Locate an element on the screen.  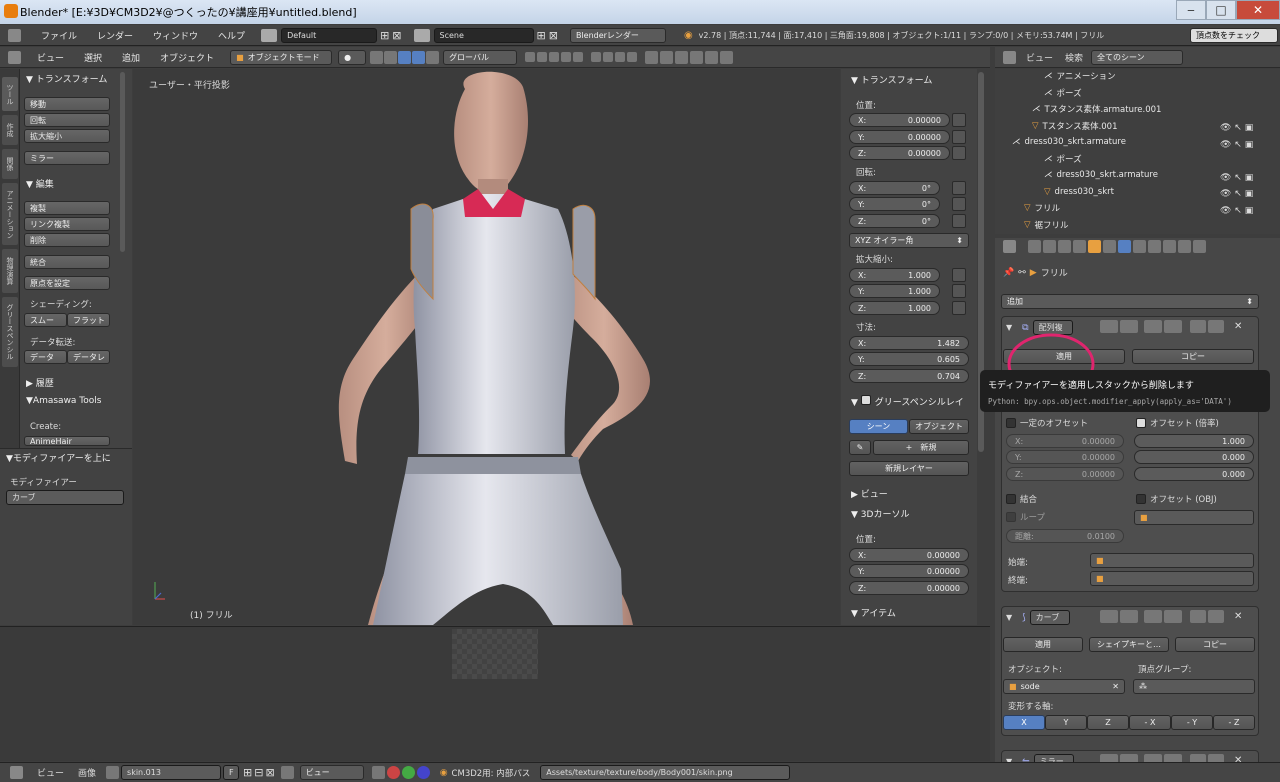
pin-image-icon is located at coordinates (287, 772).